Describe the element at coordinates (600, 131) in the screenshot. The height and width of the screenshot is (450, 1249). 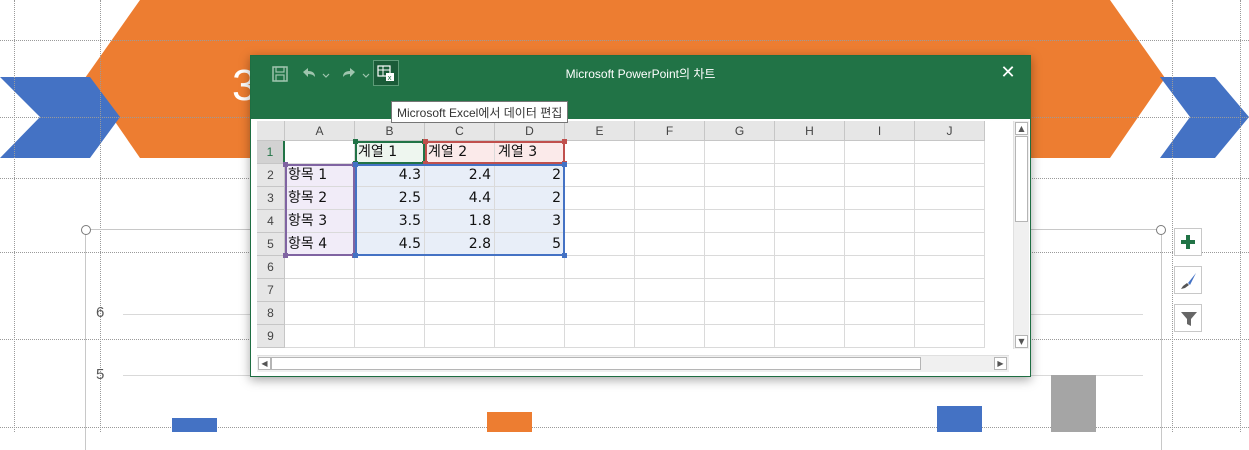
I see `column-header: E` at that location.